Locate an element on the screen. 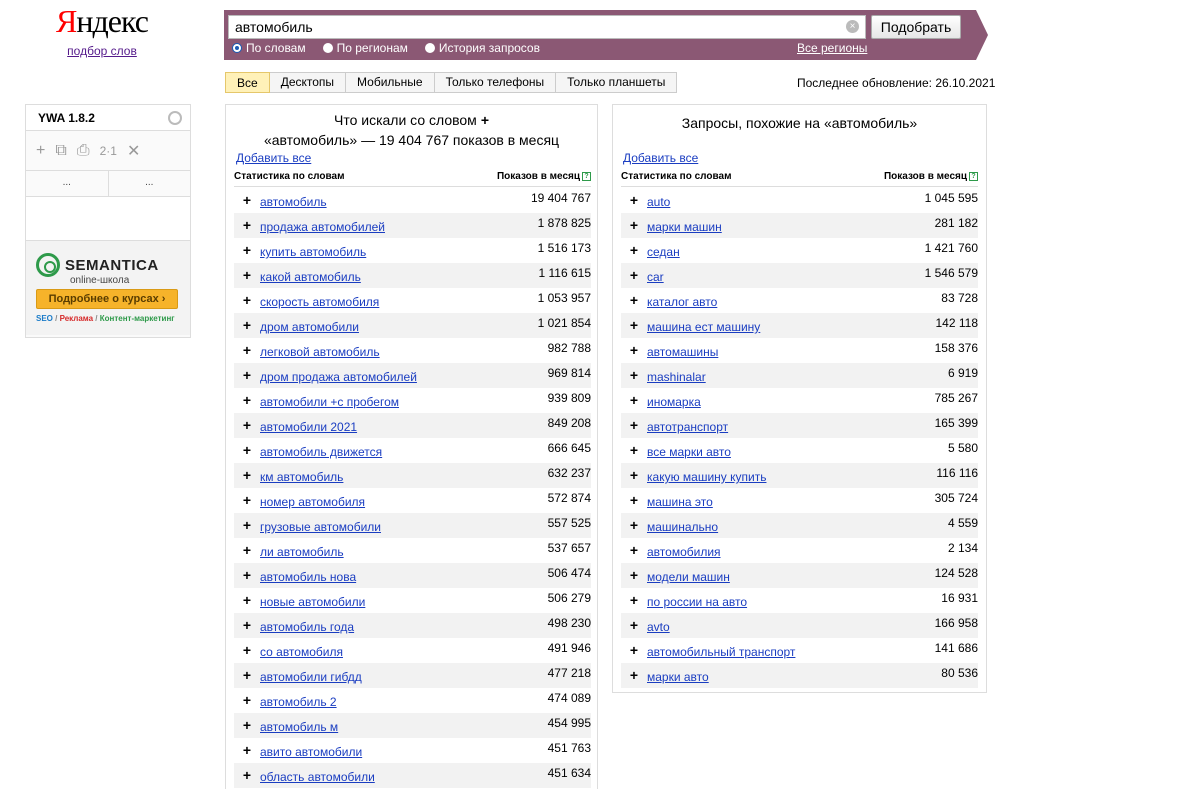 This screenshot has width=1200, height=789. phrase-link: все марки авто is located at coordinates (689, 448).